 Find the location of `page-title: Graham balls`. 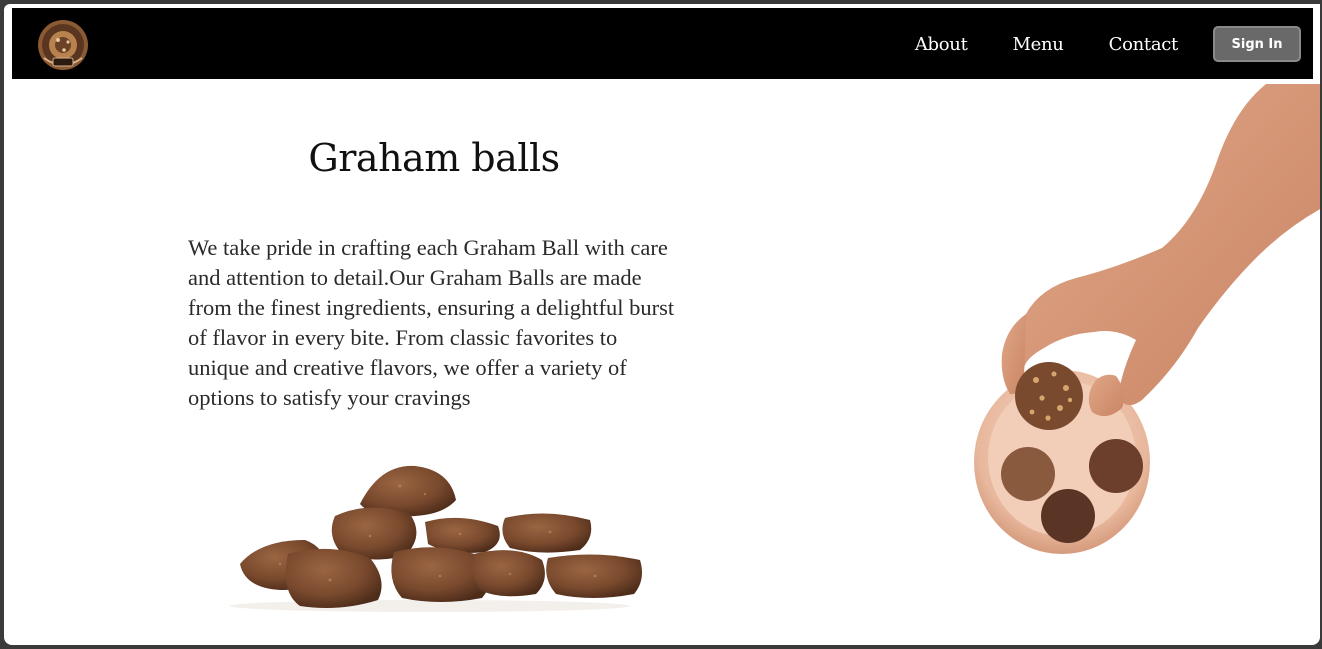

page-title: Graham balls is located at coordinates (434, 158).